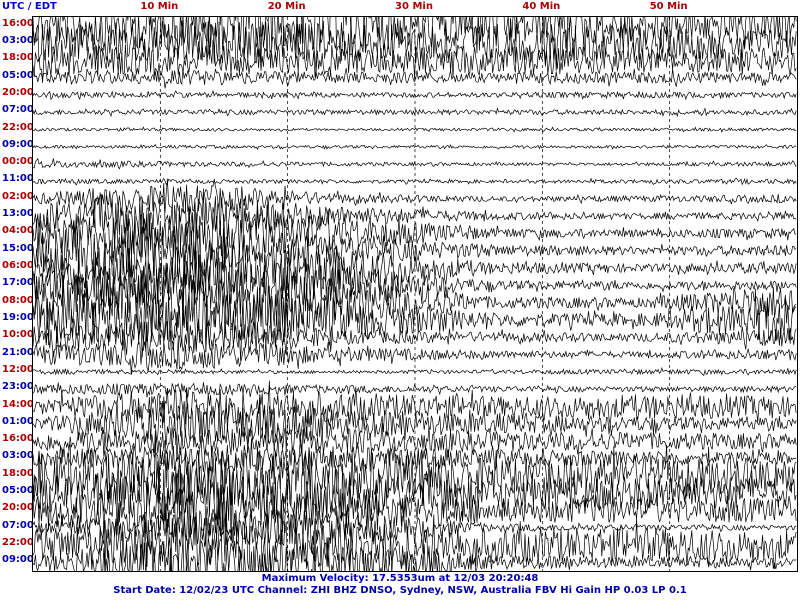 The height and width of the screenshot is (600, 800). I want to click on x-tick-label: 20 Min, so click(286, 6).